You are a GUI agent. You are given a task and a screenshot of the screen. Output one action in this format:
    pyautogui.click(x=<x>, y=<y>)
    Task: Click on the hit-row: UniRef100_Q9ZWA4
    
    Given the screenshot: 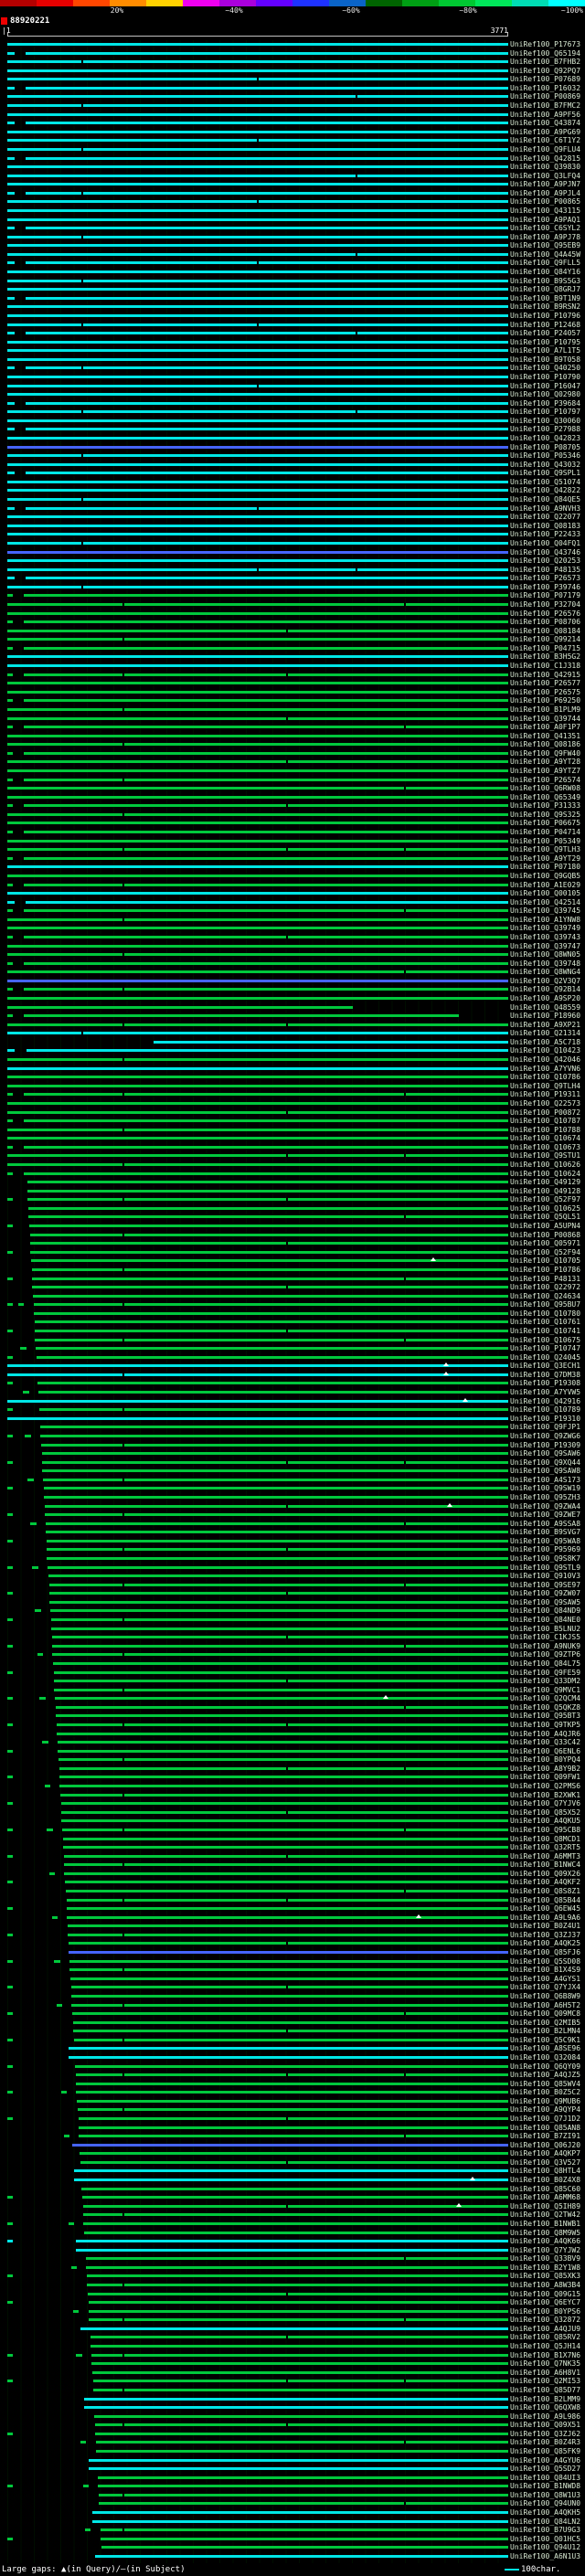 What is the action you would take?
    pyautogui.click(x=293, y=1506)
    